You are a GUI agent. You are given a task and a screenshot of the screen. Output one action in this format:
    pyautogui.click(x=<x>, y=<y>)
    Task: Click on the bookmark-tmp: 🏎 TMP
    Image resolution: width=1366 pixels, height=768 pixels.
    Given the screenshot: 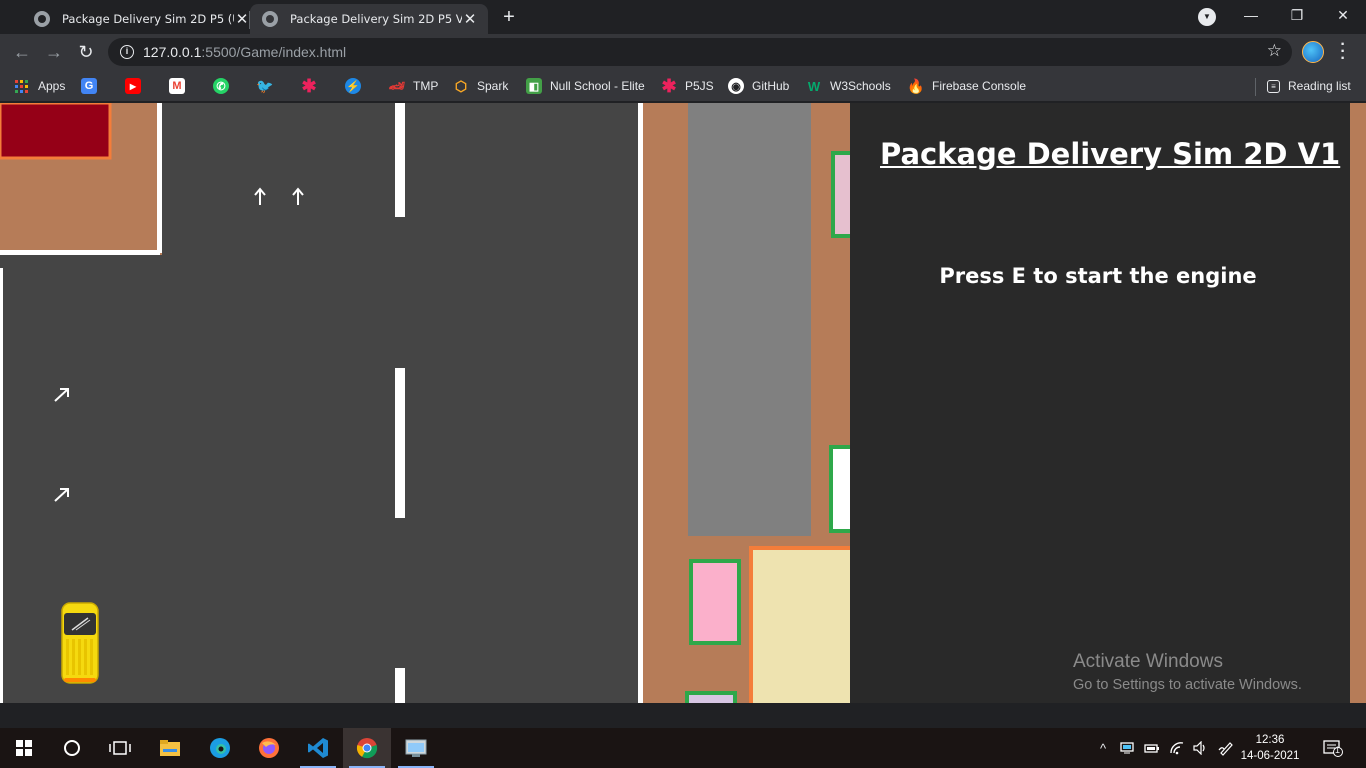 What is the action you would take?
    pyautogui.click(x=414, y=86)
    